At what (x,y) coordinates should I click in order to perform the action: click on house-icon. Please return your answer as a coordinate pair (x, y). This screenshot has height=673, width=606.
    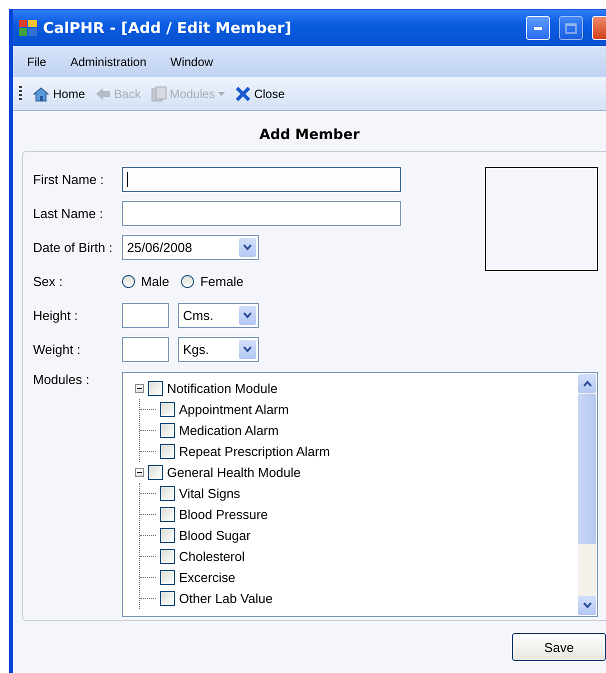
    Looking at the image, I should click on (41, 94).